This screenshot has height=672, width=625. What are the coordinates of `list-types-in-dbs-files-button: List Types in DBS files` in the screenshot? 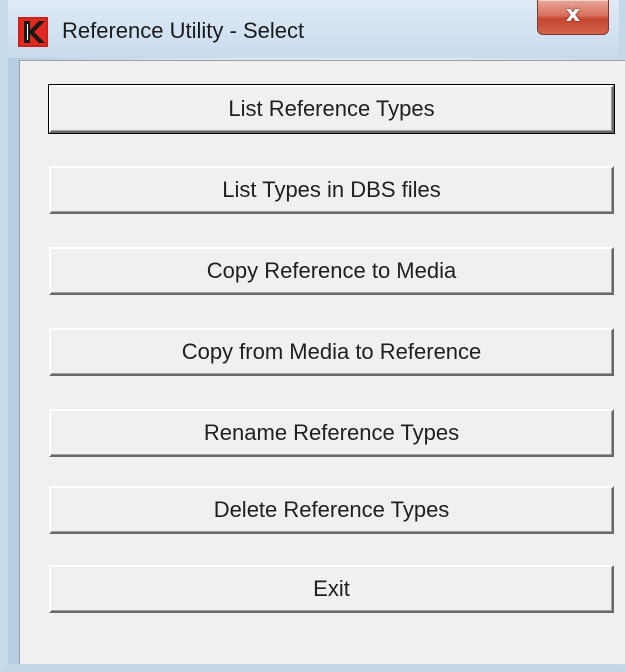 It's located at (331, 190).